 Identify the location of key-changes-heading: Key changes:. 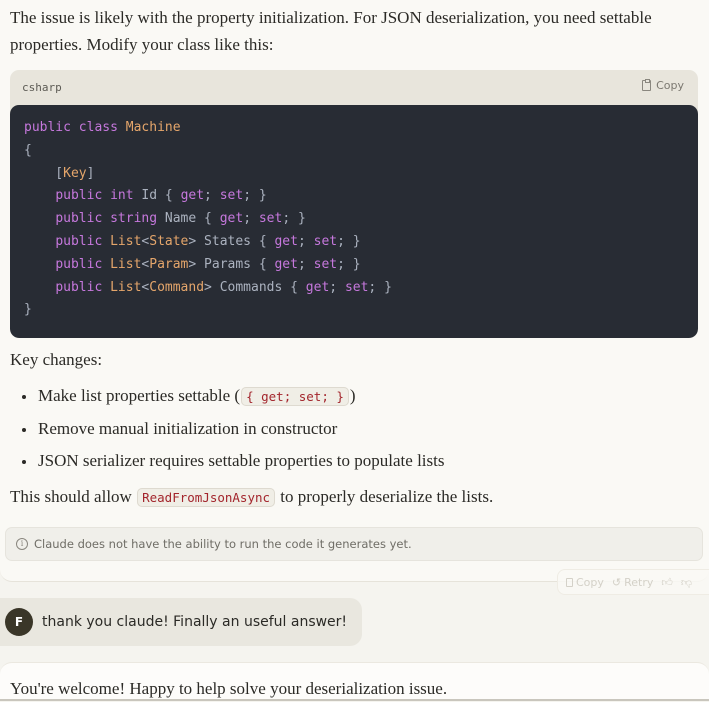
(56, 359).